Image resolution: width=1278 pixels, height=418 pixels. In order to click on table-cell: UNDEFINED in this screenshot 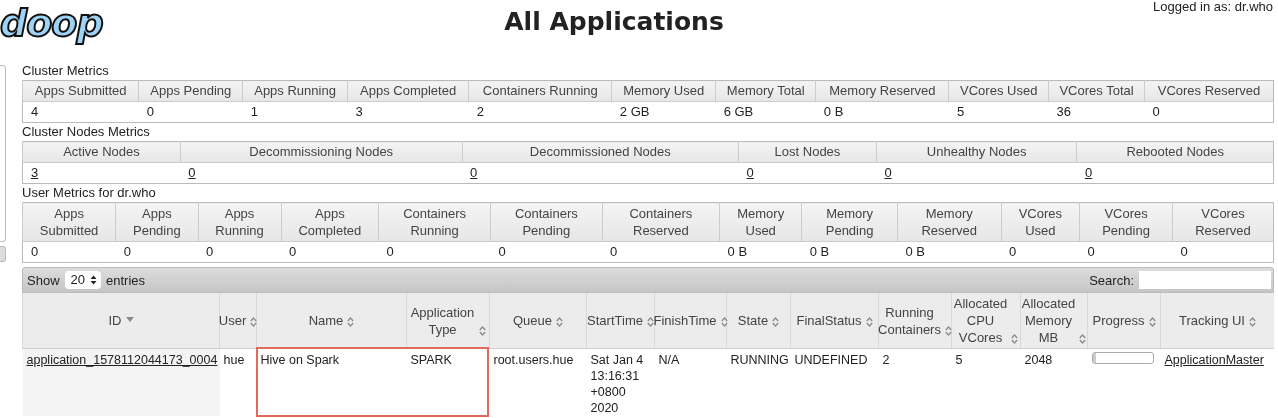, I will do `click(831, 360)`.